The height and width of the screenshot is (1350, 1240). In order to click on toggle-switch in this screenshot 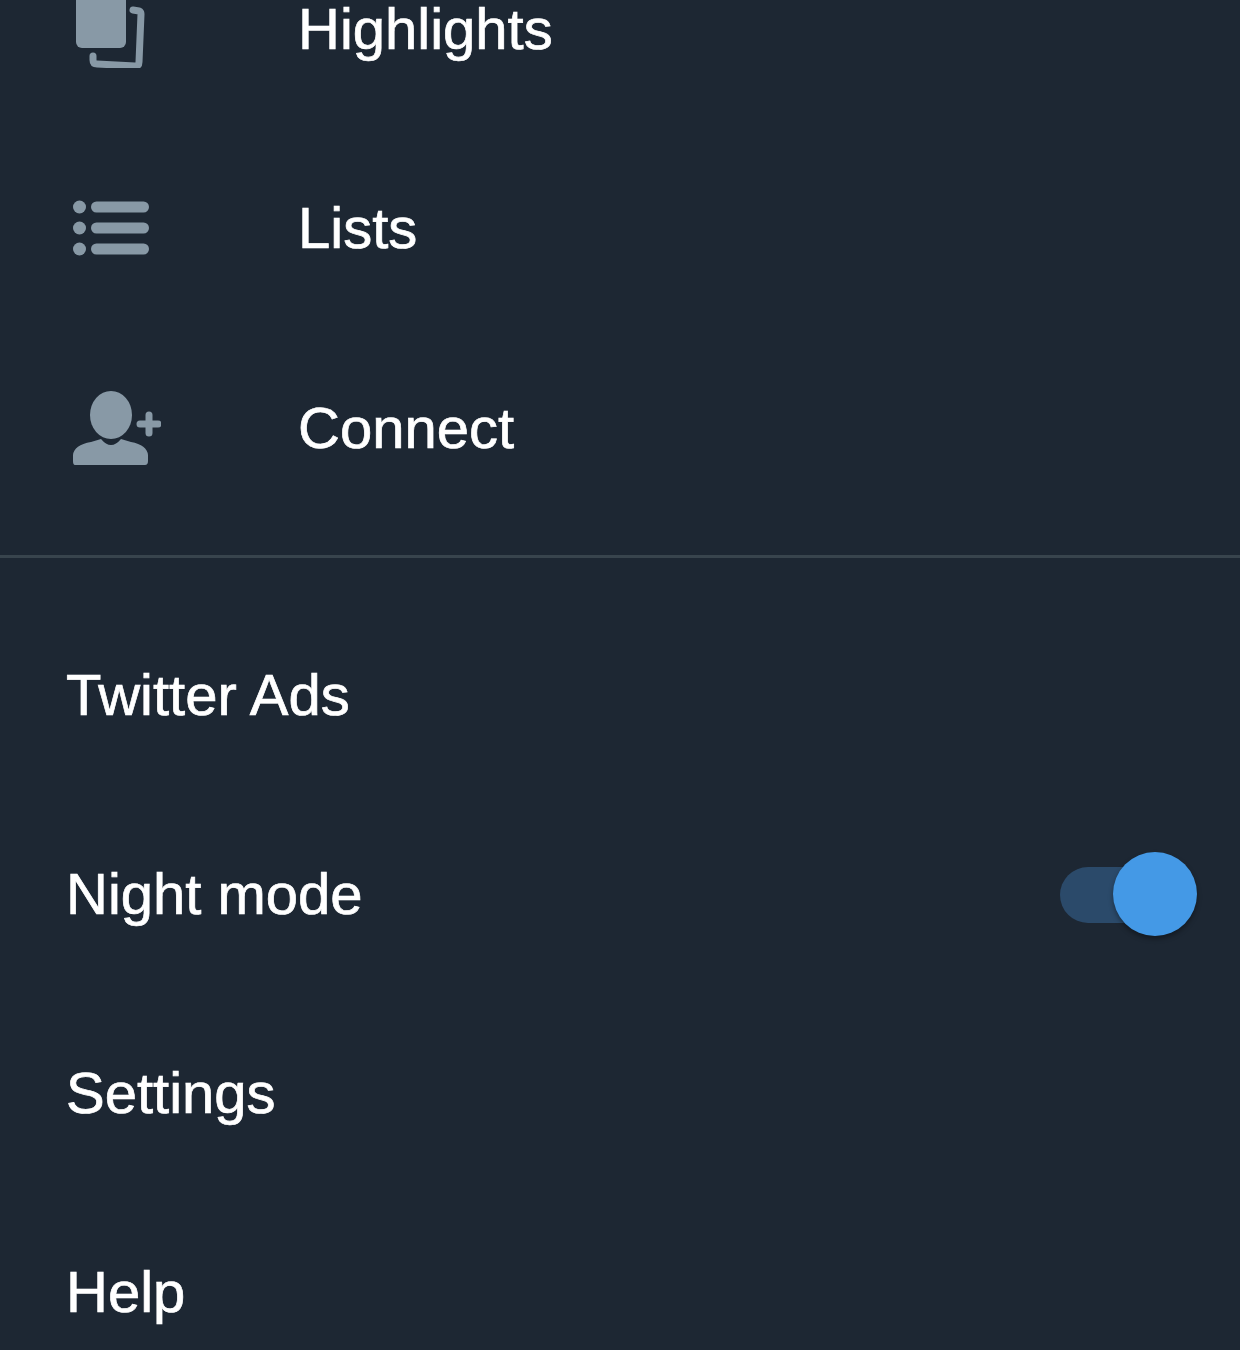, I will do `click(1128, 893)`.